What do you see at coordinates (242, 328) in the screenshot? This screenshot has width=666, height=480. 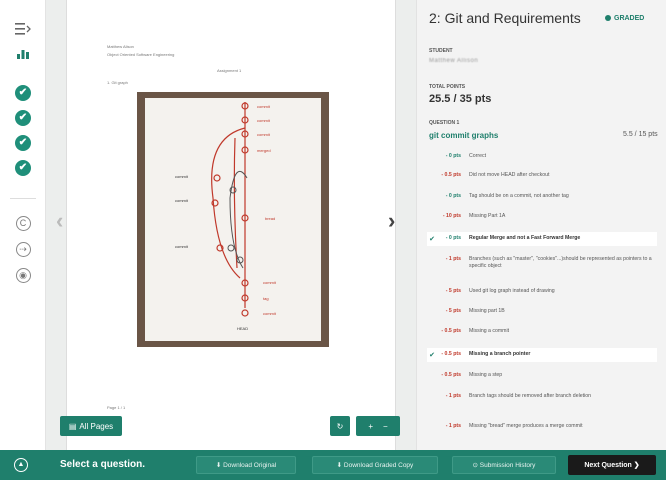 I see `svg-text: HEAD` at bounding box center [242, 328].